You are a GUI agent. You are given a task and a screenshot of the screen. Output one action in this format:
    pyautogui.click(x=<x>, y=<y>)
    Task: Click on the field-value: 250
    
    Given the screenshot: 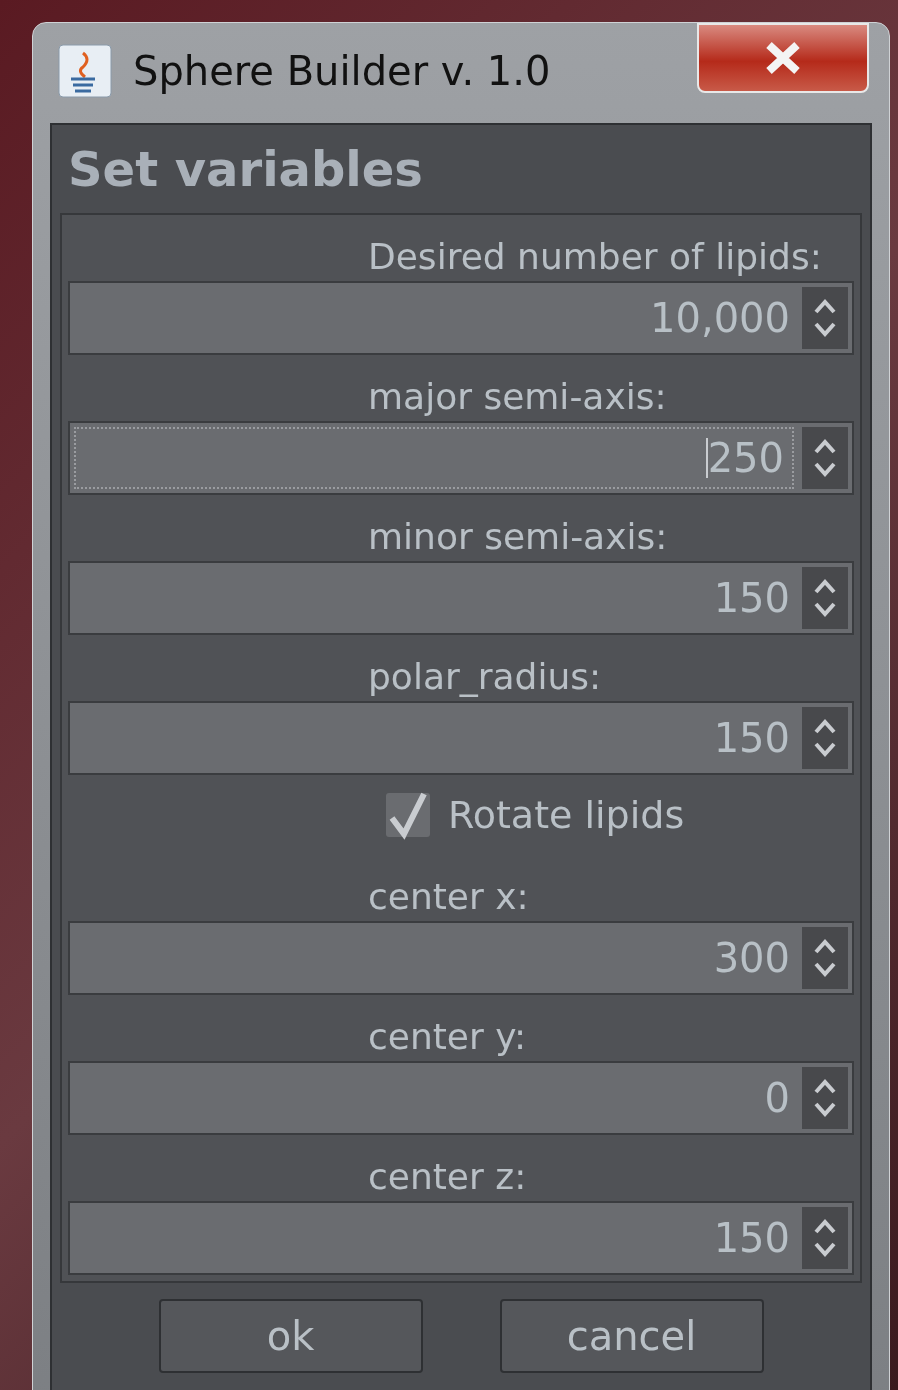 What is the action you would take?
    pyautogui.click(x=745, y=458)
    